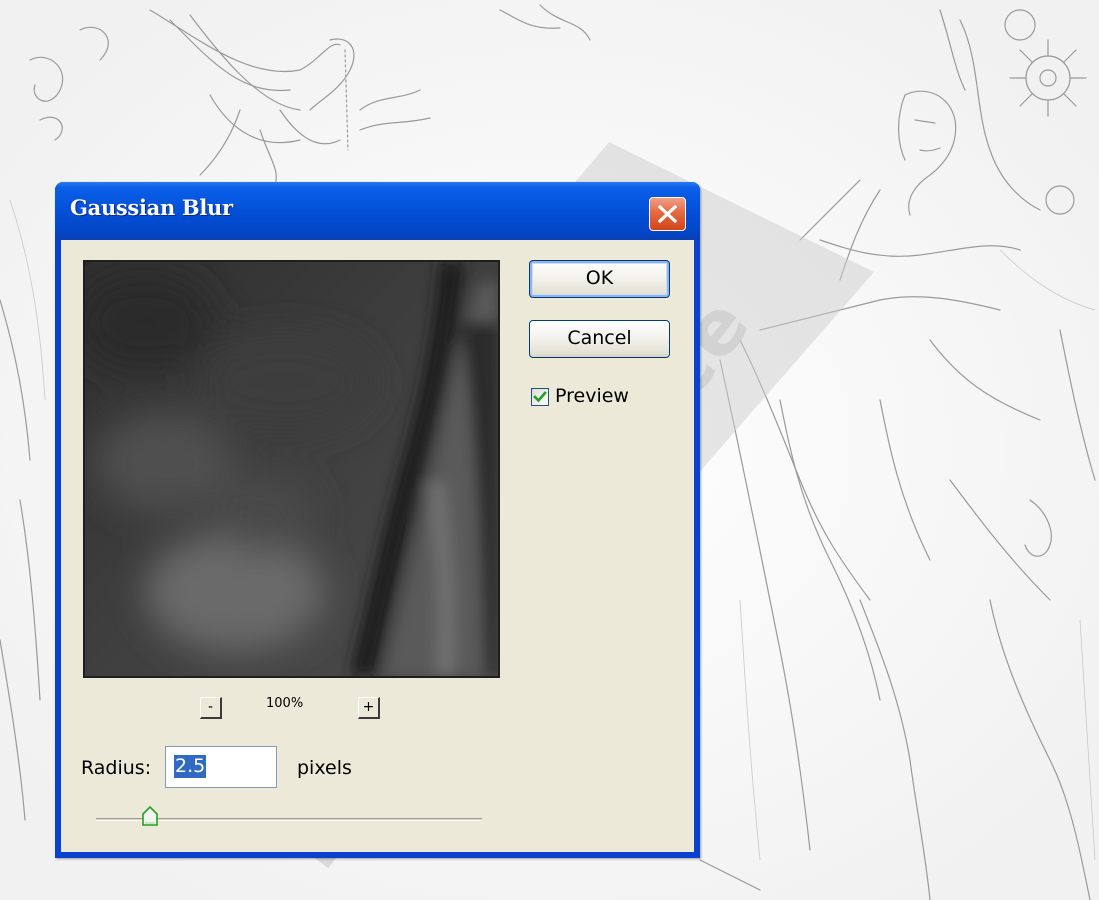  Describe the element at coordinates (369, 708) in the screenshot. I see `zoom-in-button: +` at that location.